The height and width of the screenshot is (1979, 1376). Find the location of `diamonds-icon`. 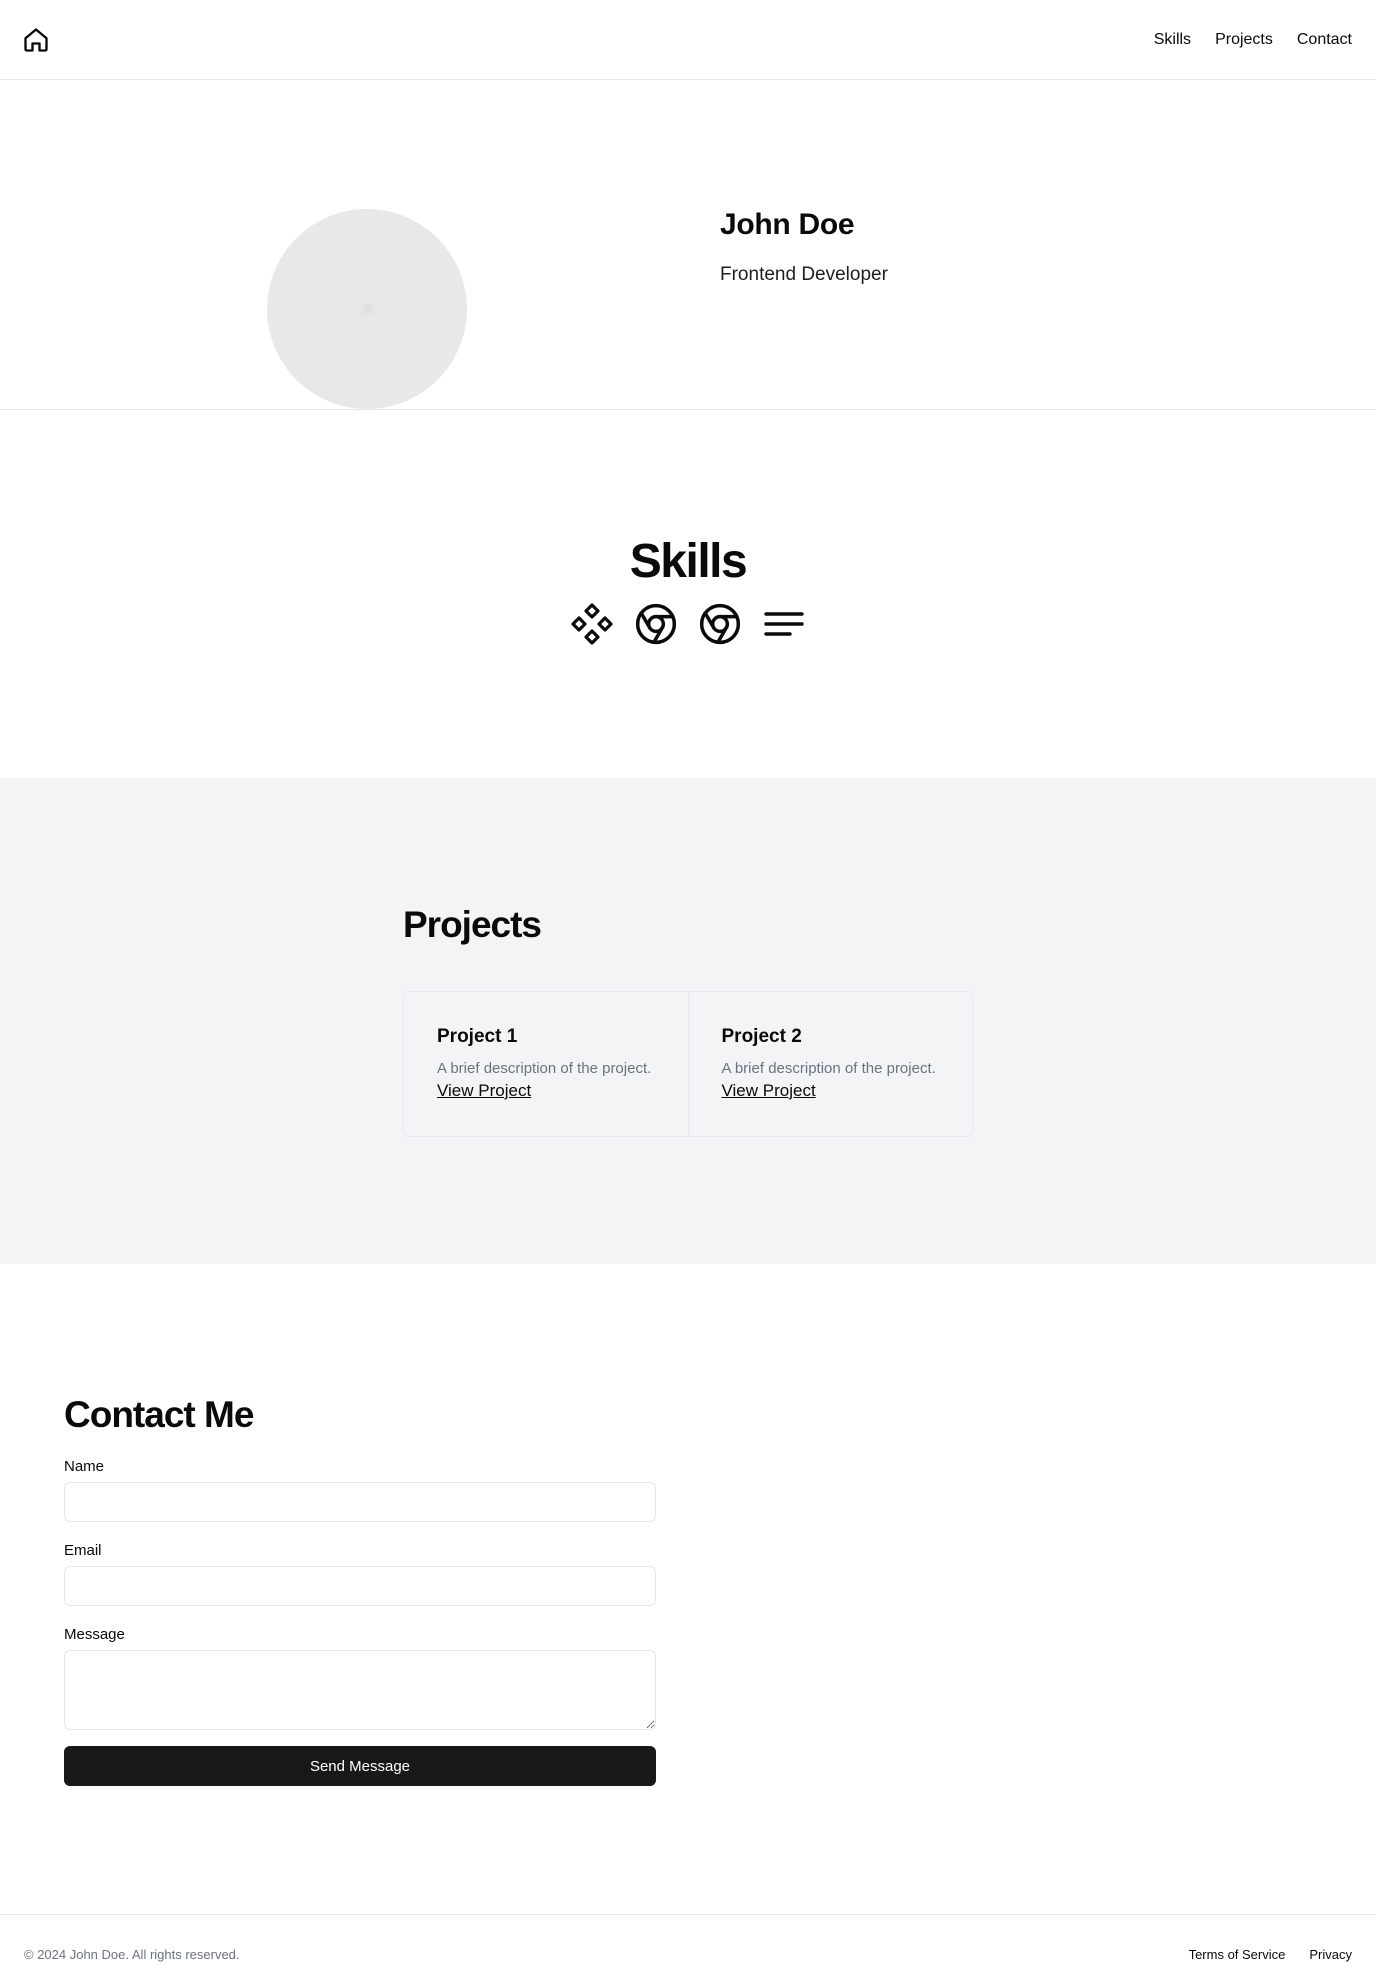

diamonds-icon is located at coordinates (592, 624).